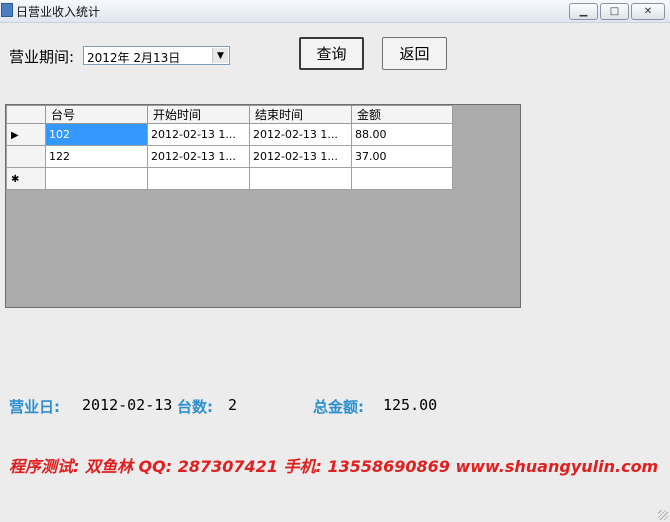 This screenshot has width=670, height=522. I want to click on query-button: 查询, so click(331, 53).